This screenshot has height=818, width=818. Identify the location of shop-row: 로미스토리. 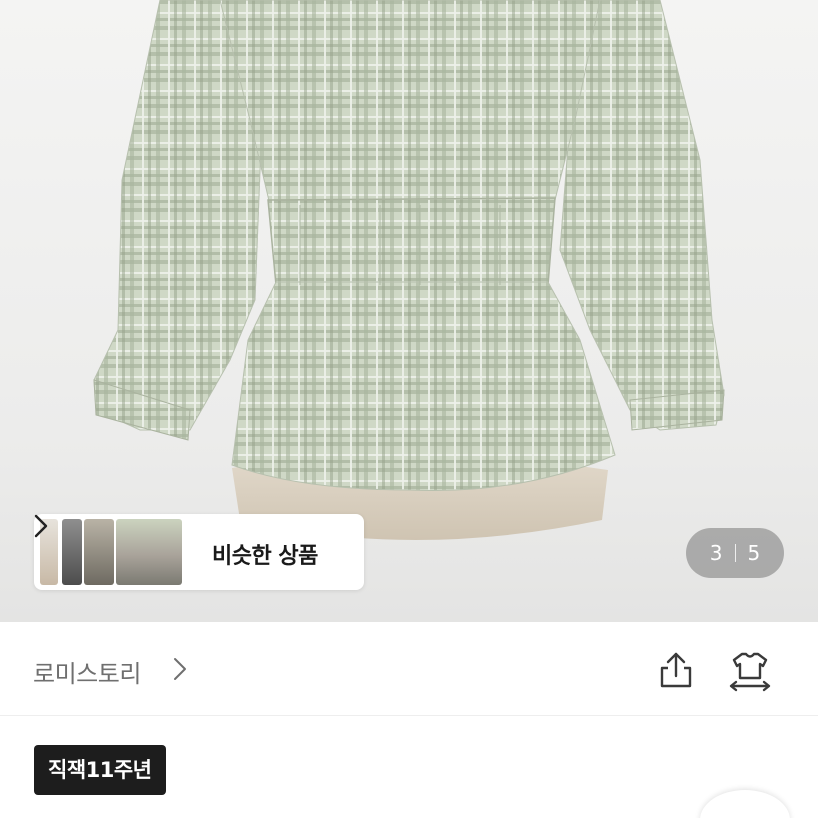
(409, 669).